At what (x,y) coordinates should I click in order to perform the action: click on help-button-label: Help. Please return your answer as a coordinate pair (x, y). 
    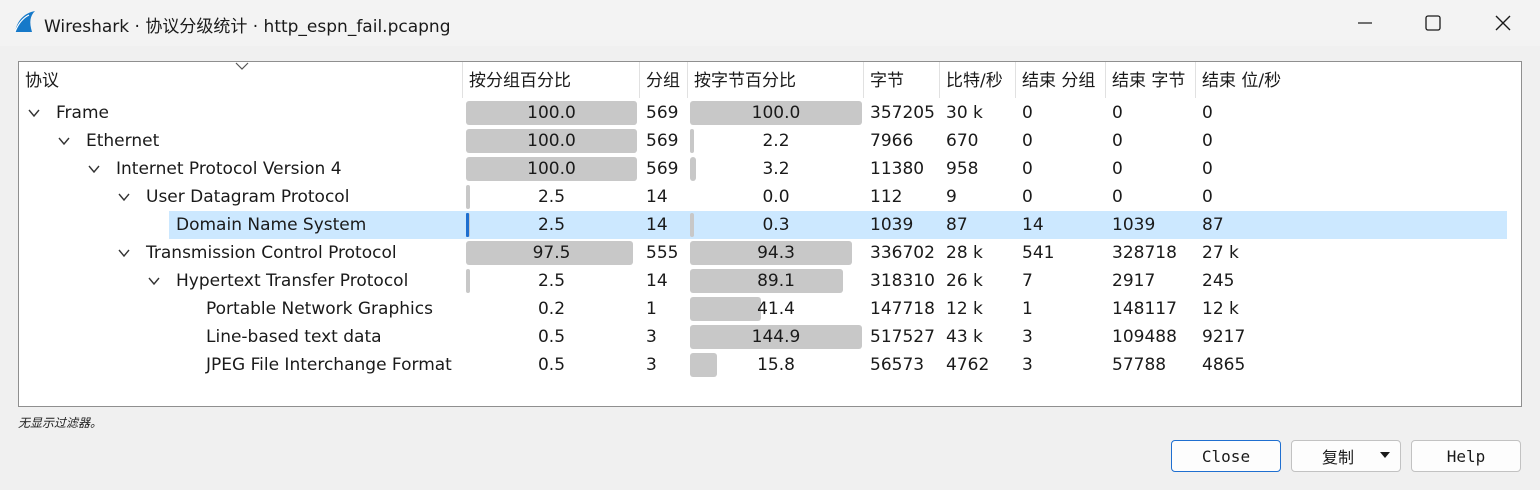
    Looking at the image, I should click on (1466, 456).